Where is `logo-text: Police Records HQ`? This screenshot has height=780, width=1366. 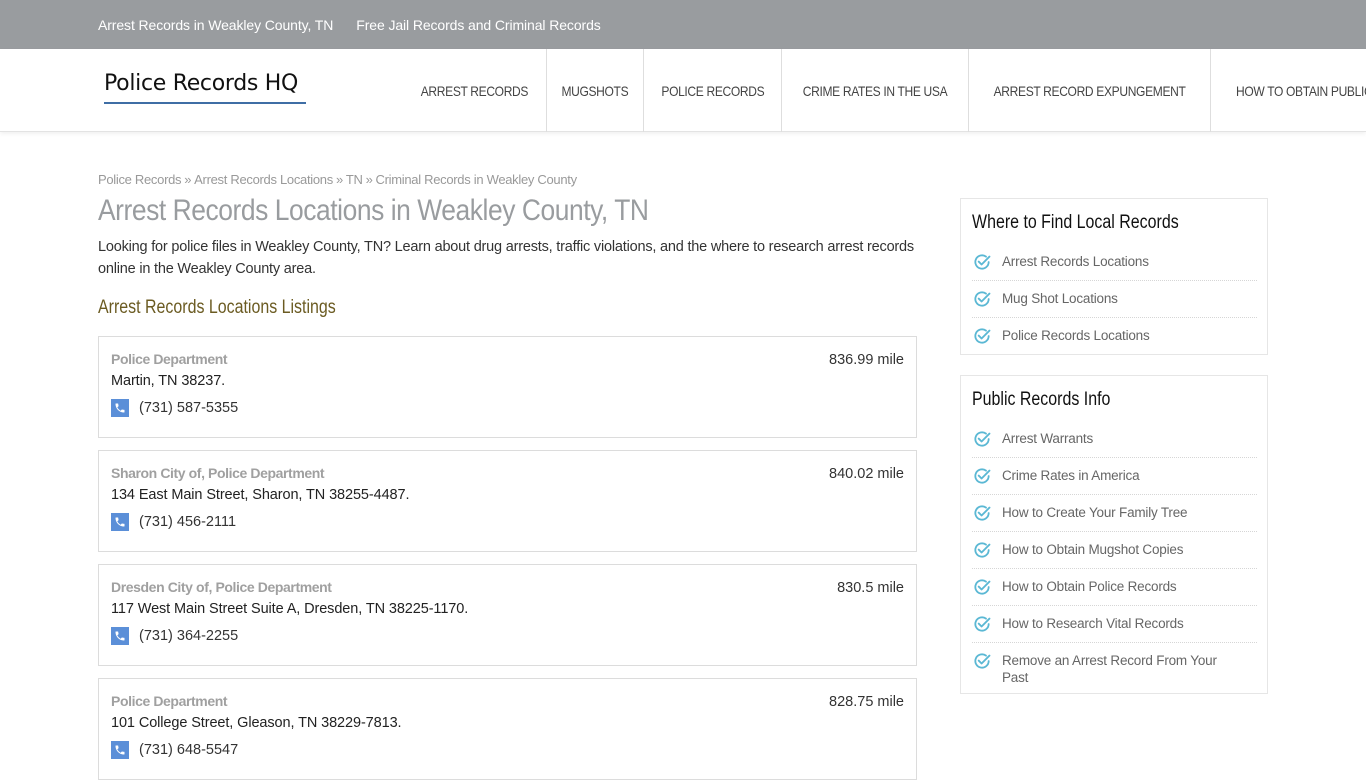 logo-text: Police Records HQ is located at coordinates (201, 83).